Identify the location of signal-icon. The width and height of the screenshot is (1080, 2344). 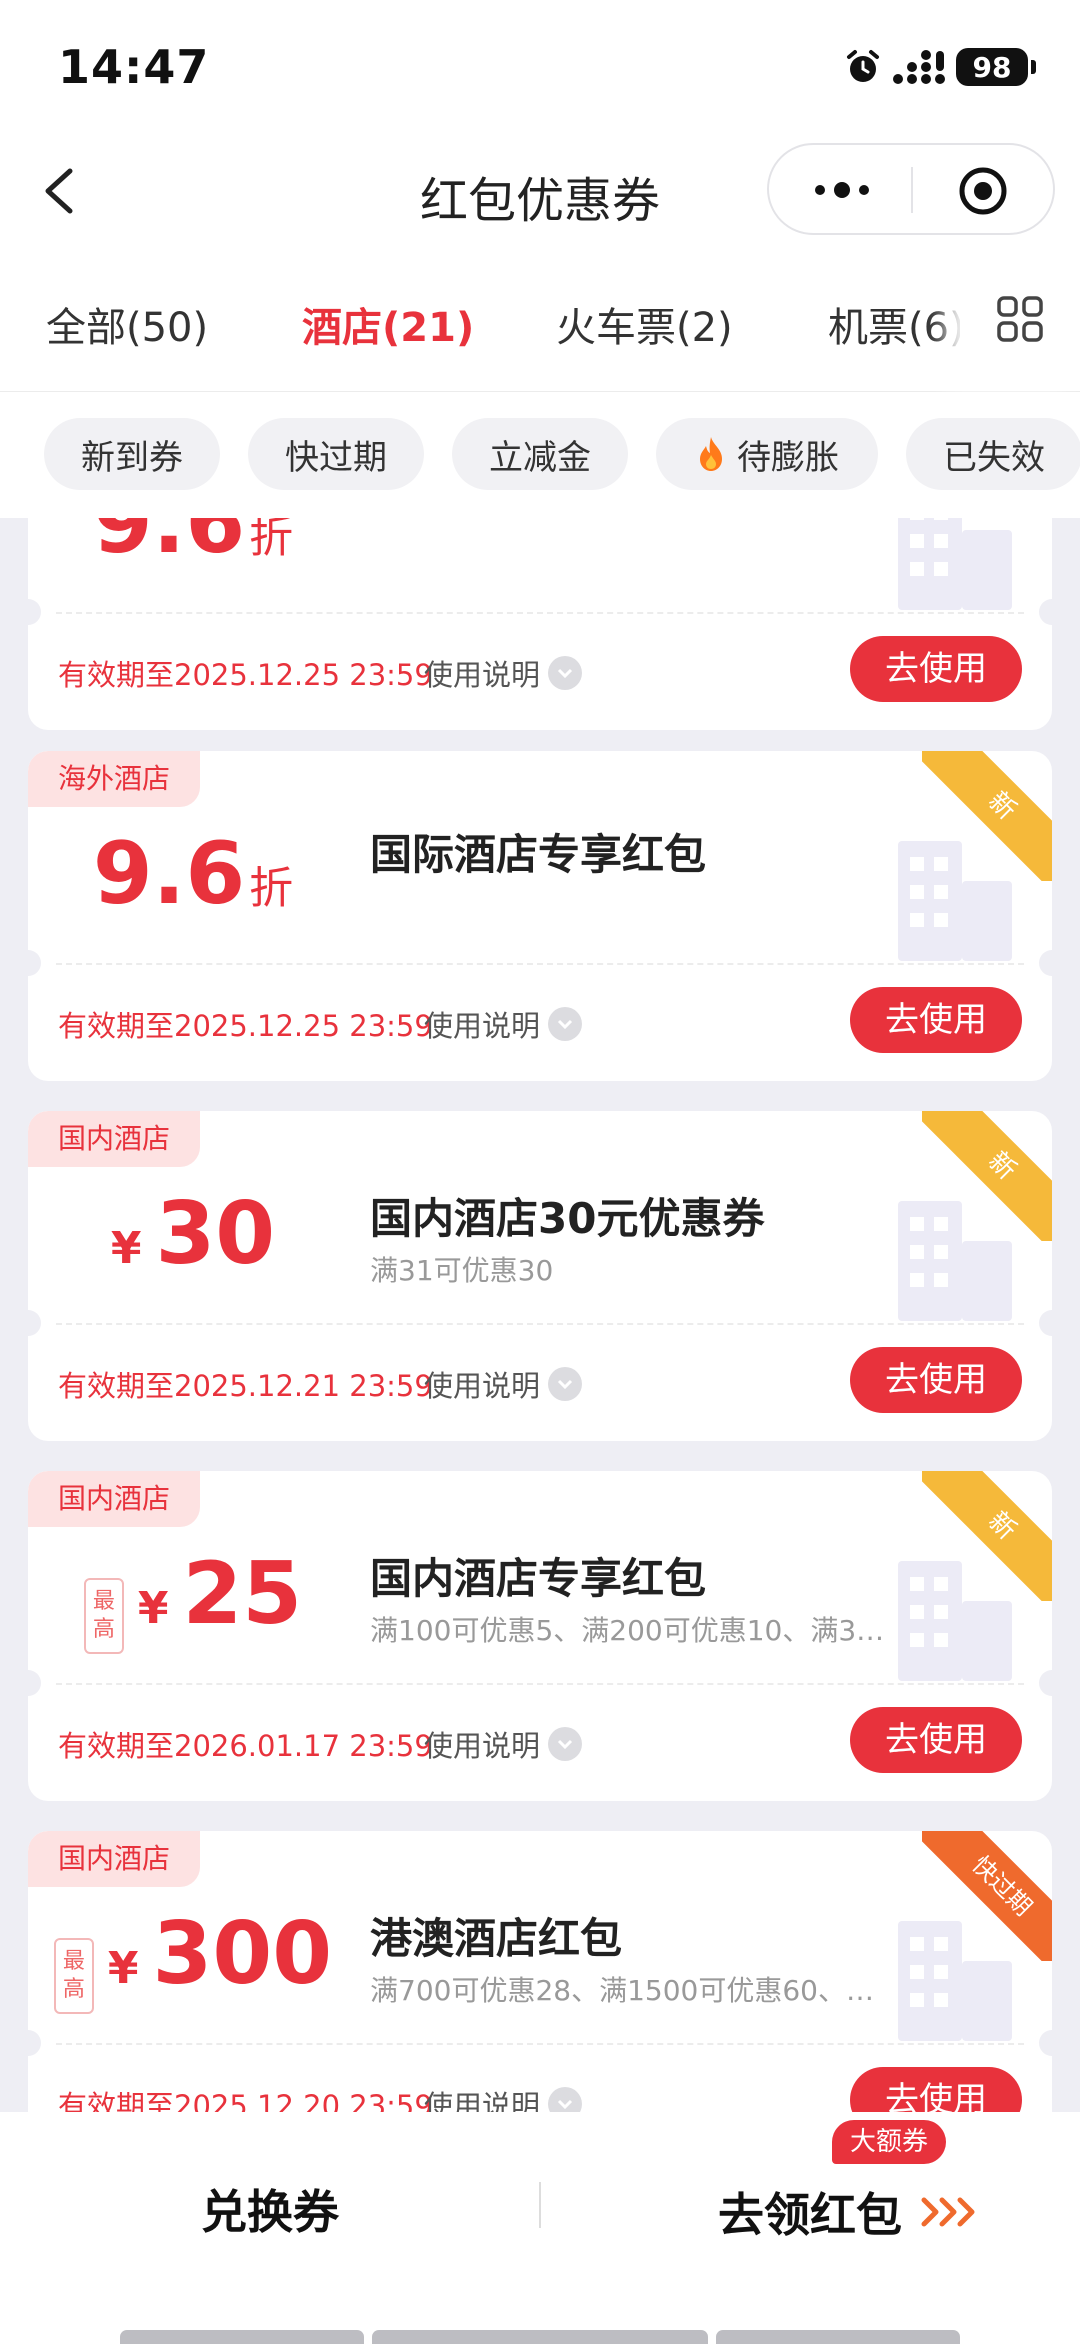
(919, 67).